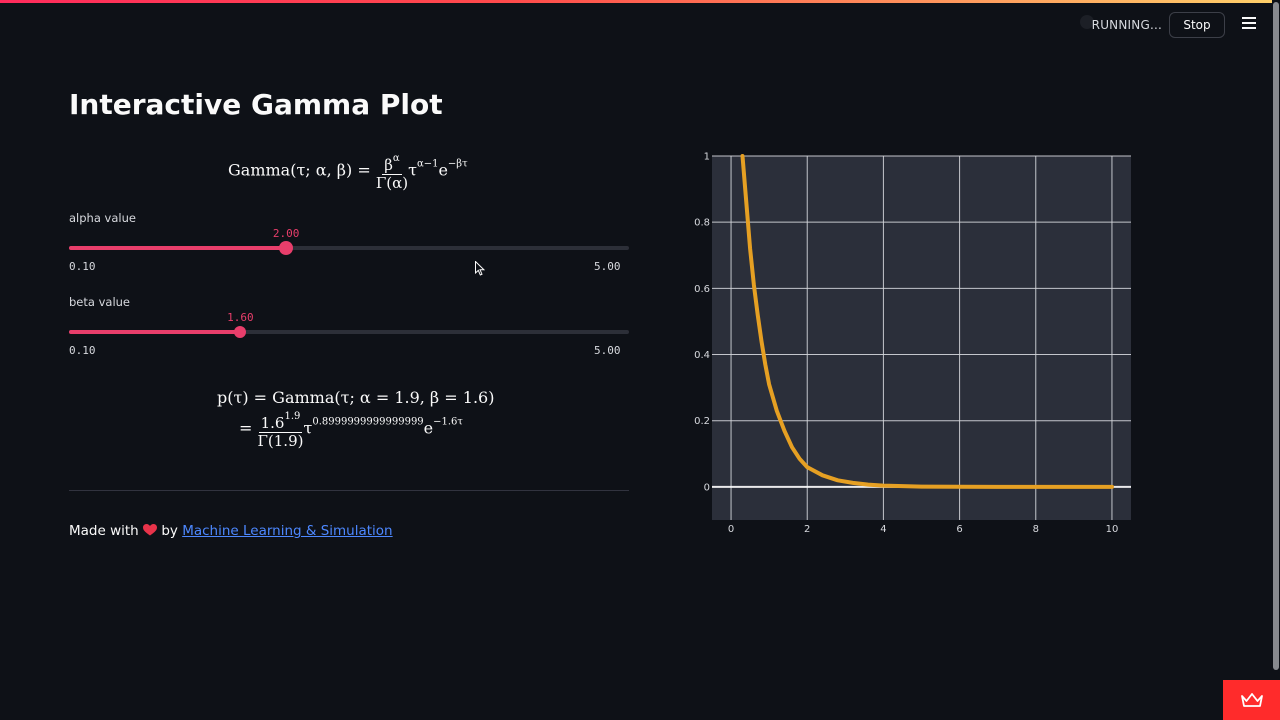  What do you see at coordinates (702, 355) in the screenshot?
I see `y-tick-label: 0.4` at bounding box center [702, 355].